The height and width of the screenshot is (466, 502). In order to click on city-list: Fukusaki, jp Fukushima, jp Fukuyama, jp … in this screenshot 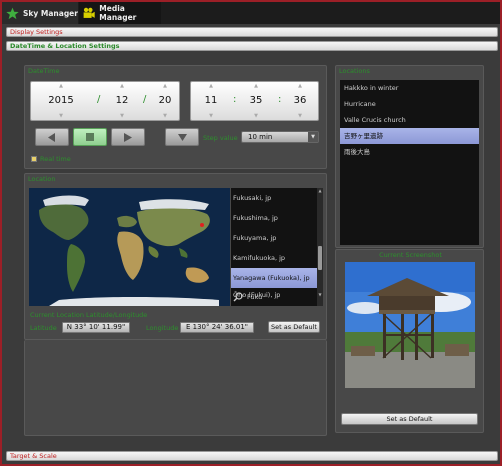, I will do `click(277, 247)`.